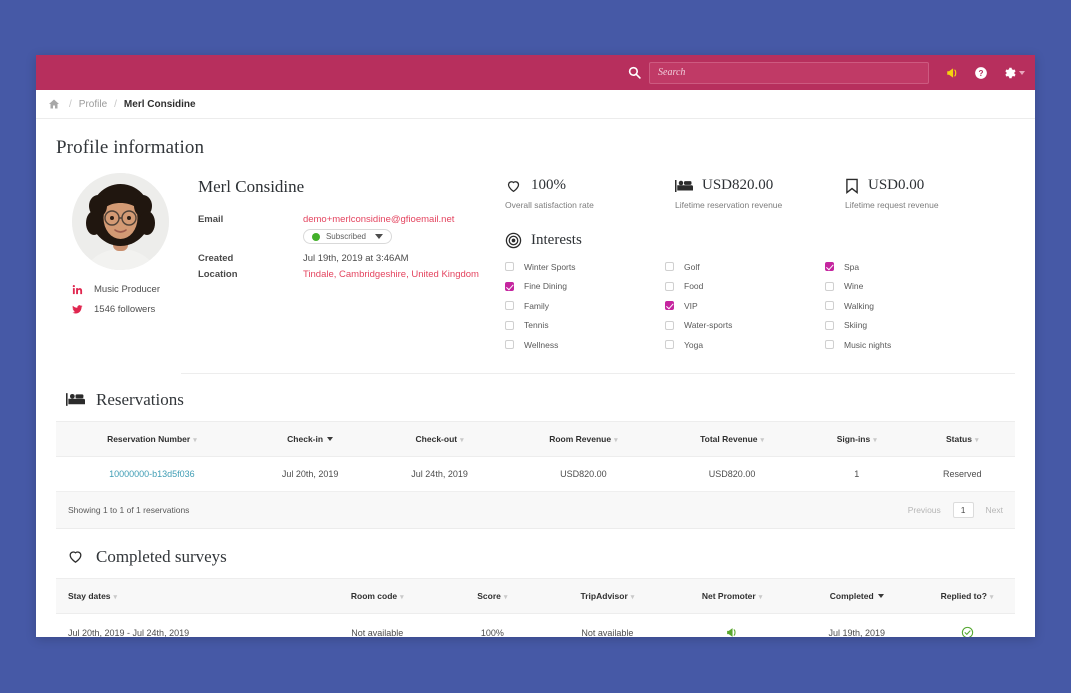 The width and height of the screenshot is (1071, 693). Describe the element at coordinates (439, 438) in the screenshot. I see `column-header-checkout: Check-out ▾` at that location.